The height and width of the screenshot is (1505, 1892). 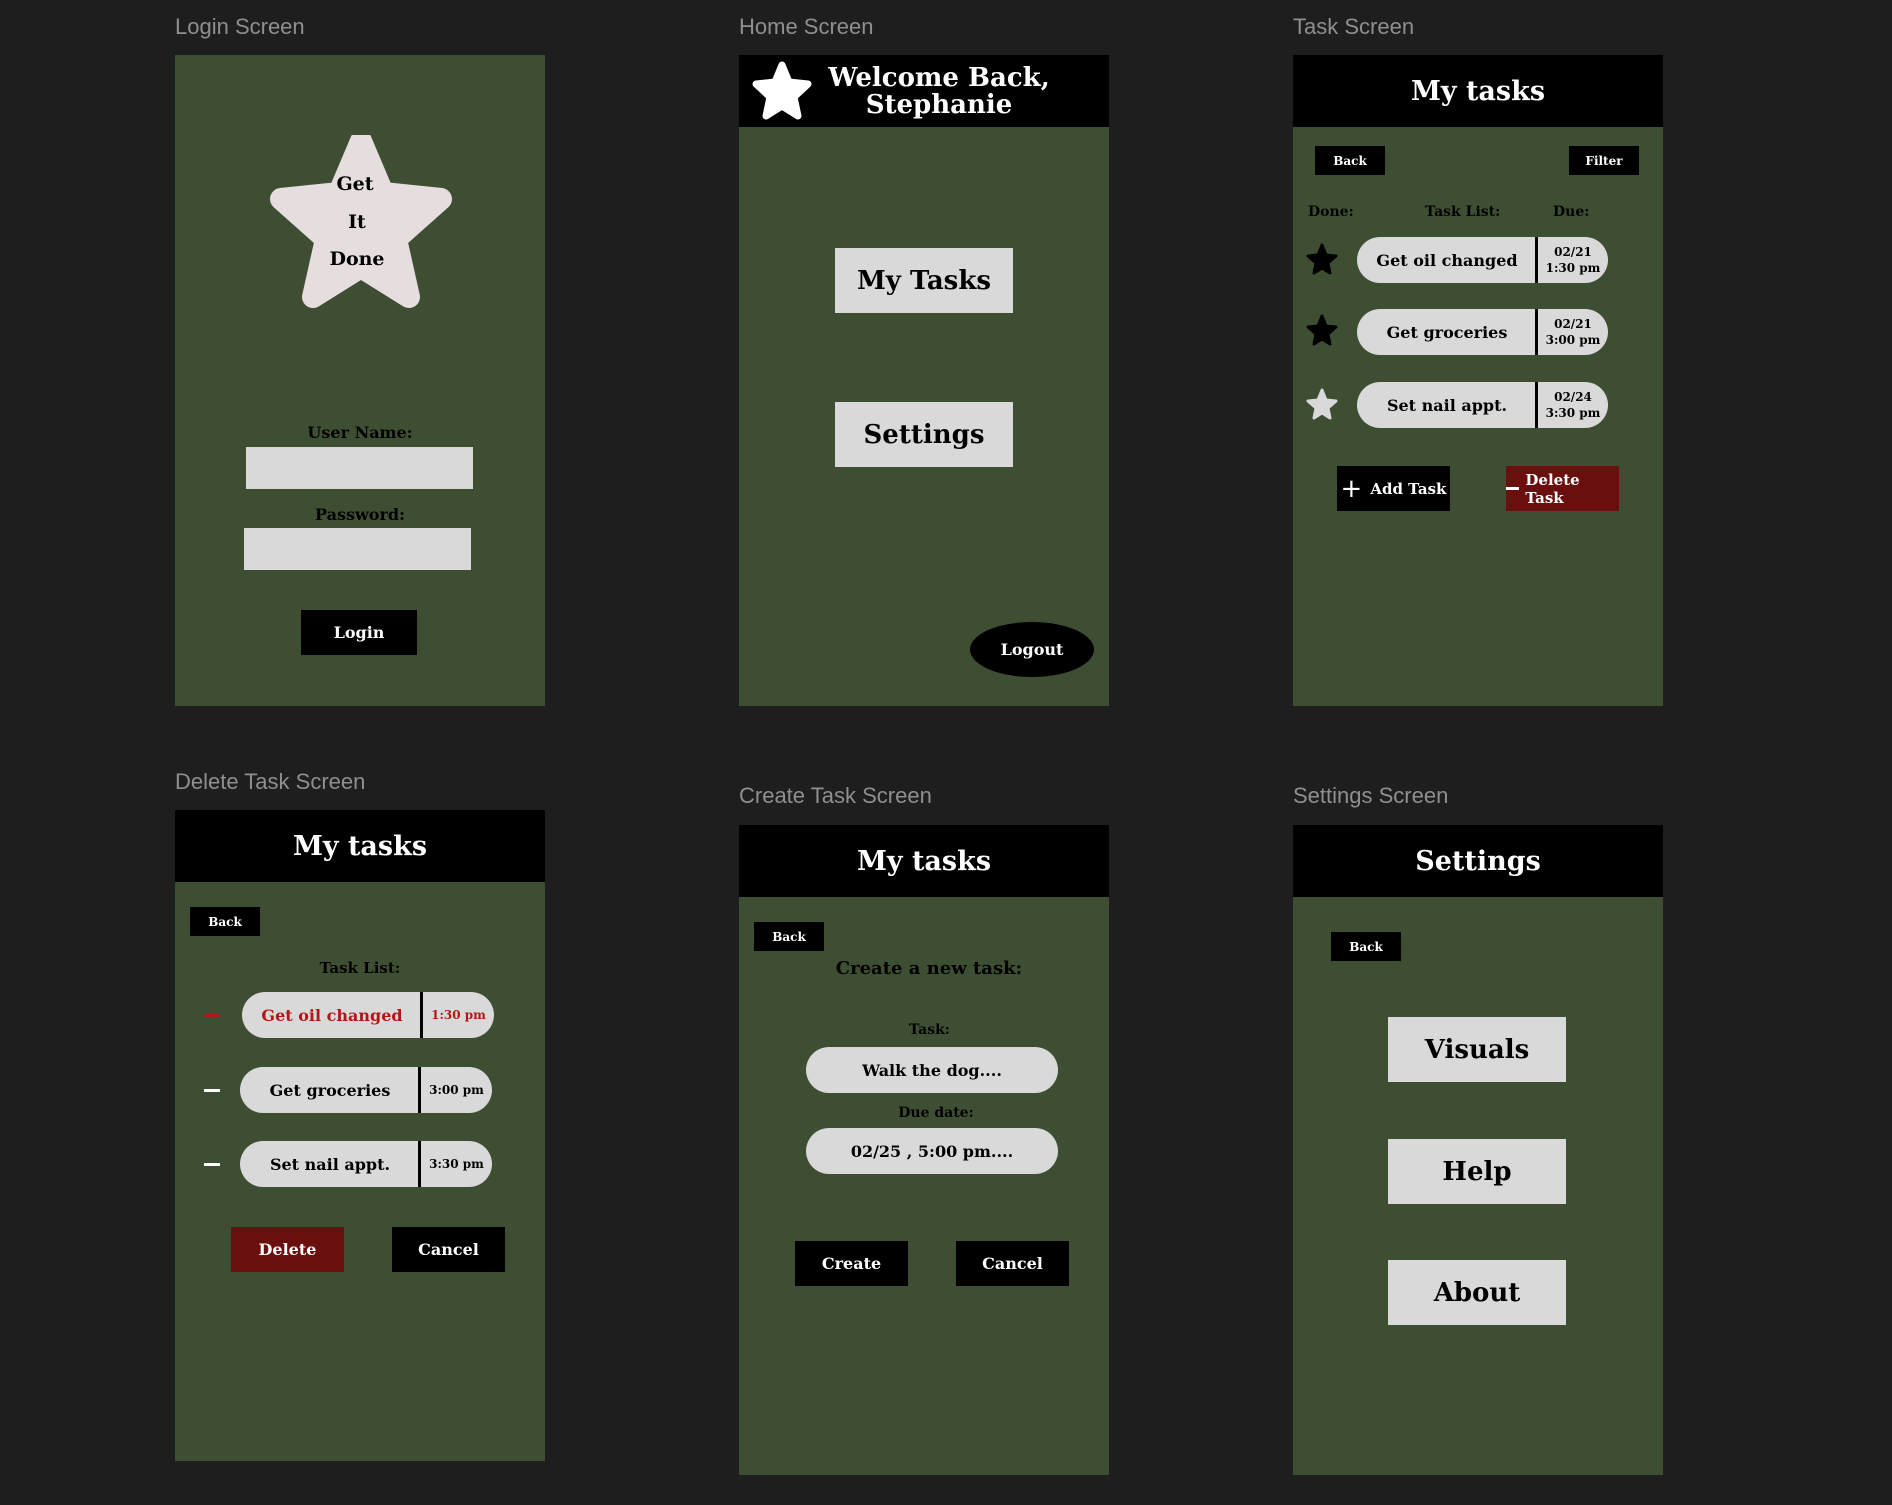 What do you see at coordinates (782, 90) in the screenshot?
I see `star-icon` at bounding box center [782, 90].